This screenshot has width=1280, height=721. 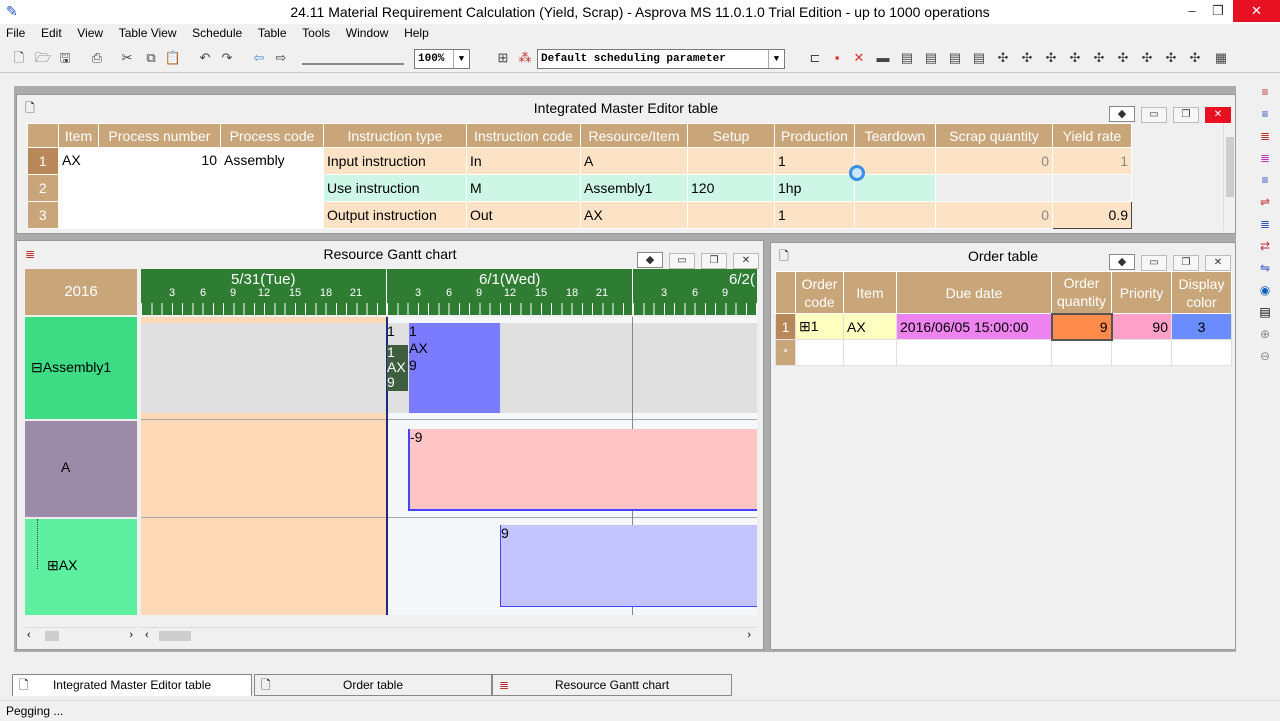 What do you see at coordinates (205, 58) in the screenshot?
I see `undo-icon: ↶` at bounding box center [205, 58].